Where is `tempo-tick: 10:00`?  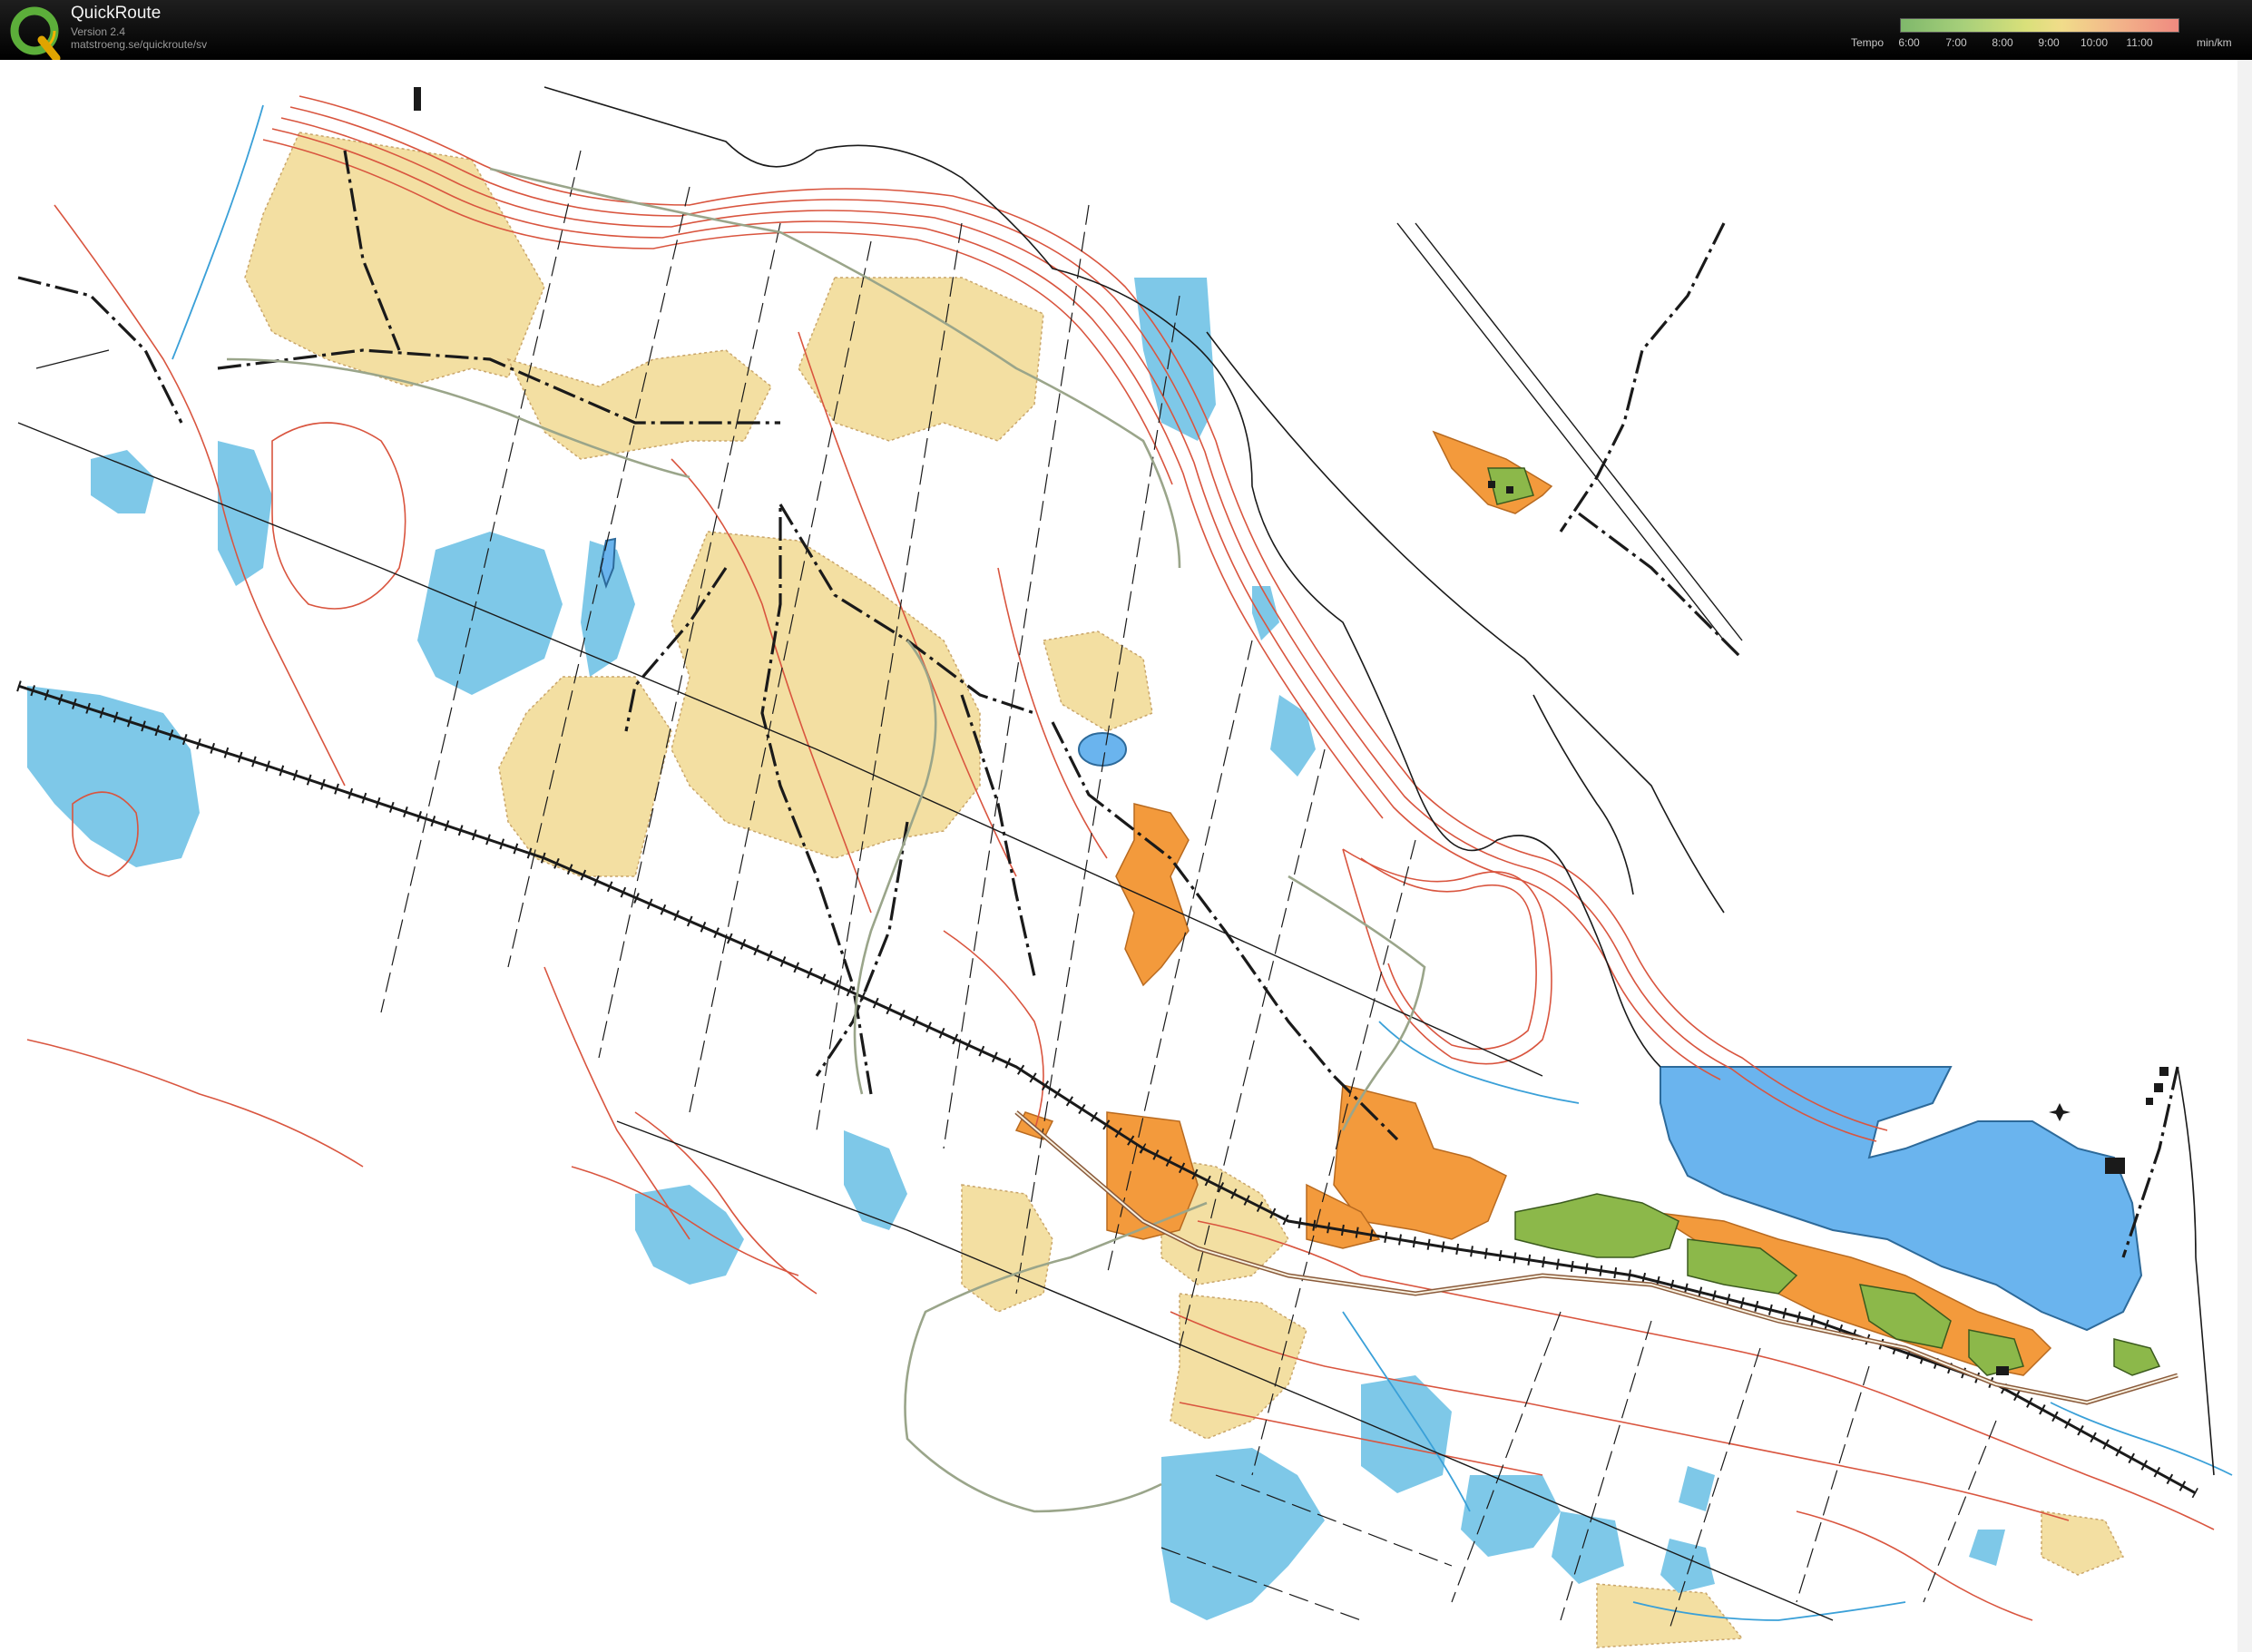
tempo-tick: 10:00 is located at coordinates (2094, 42).